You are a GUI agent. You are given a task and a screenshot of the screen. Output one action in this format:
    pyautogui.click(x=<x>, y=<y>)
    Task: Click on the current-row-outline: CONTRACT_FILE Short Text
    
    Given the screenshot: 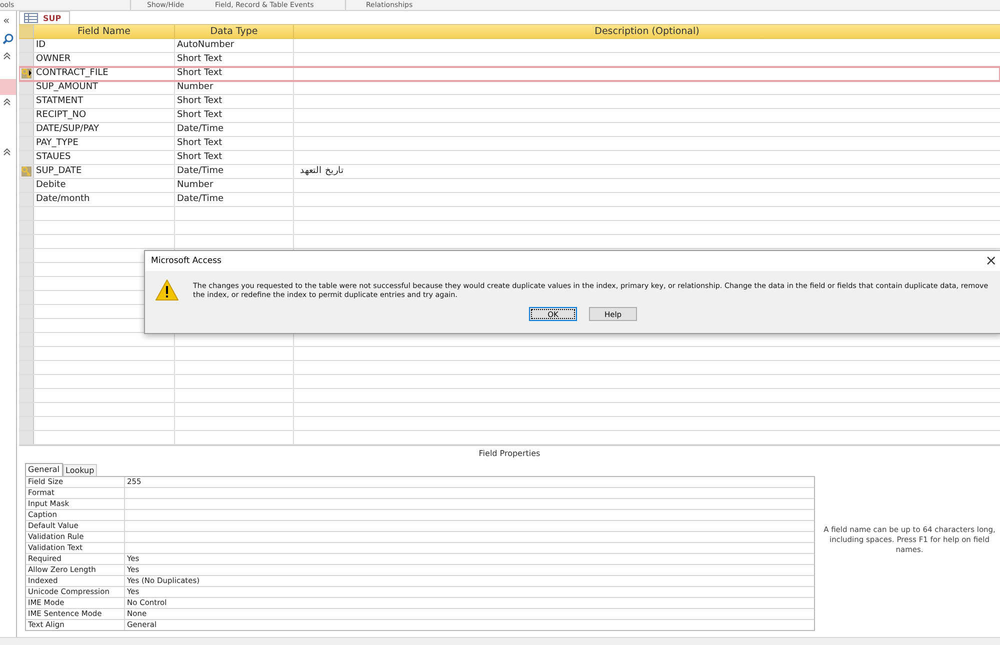 What is the action you would take?
    pyautogui.click(x=509, y=74)
    